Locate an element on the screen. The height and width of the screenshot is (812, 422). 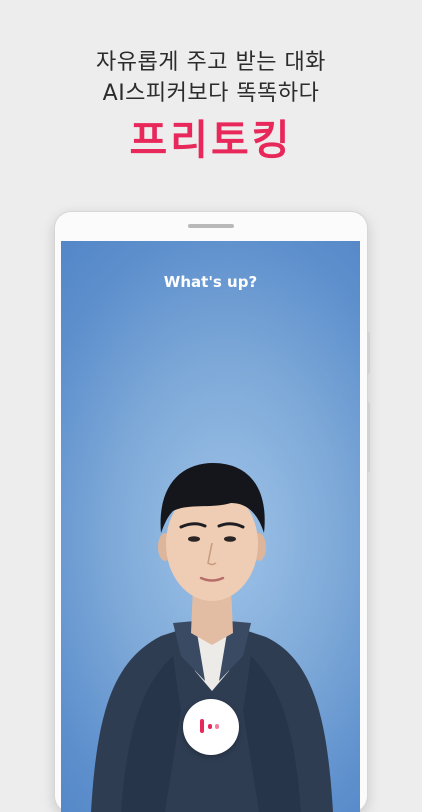
phone-speaker is located at coordinates (211, 226).